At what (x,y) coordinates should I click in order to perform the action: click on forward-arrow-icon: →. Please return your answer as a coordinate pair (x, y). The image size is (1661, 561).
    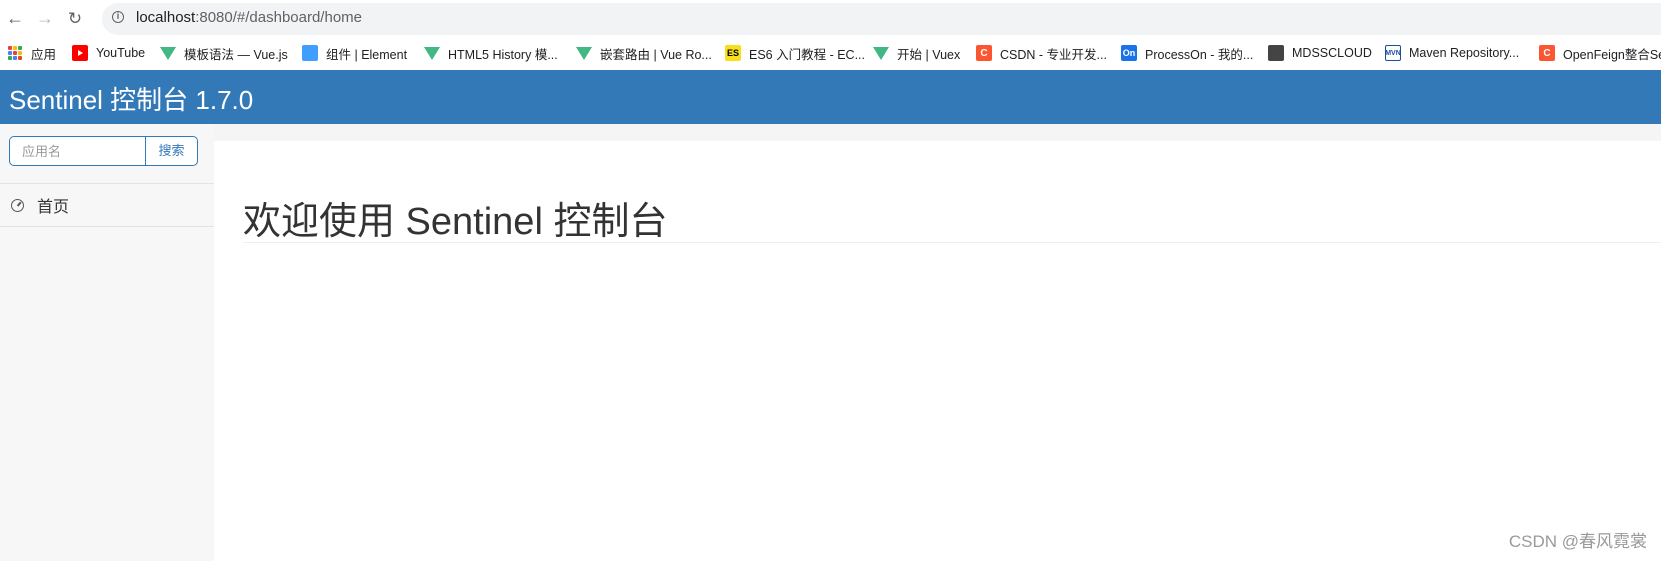
    Looking at the image, I should click on (45, 18).